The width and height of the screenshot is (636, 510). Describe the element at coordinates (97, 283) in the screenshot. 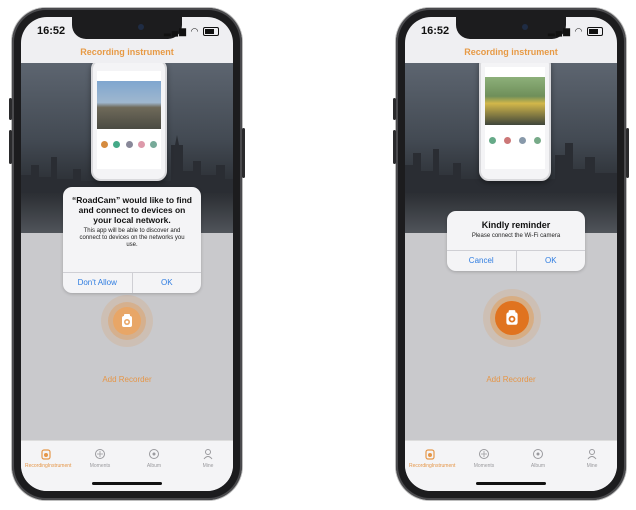

I see `dont-allow-button: Don't Allow` at that location.